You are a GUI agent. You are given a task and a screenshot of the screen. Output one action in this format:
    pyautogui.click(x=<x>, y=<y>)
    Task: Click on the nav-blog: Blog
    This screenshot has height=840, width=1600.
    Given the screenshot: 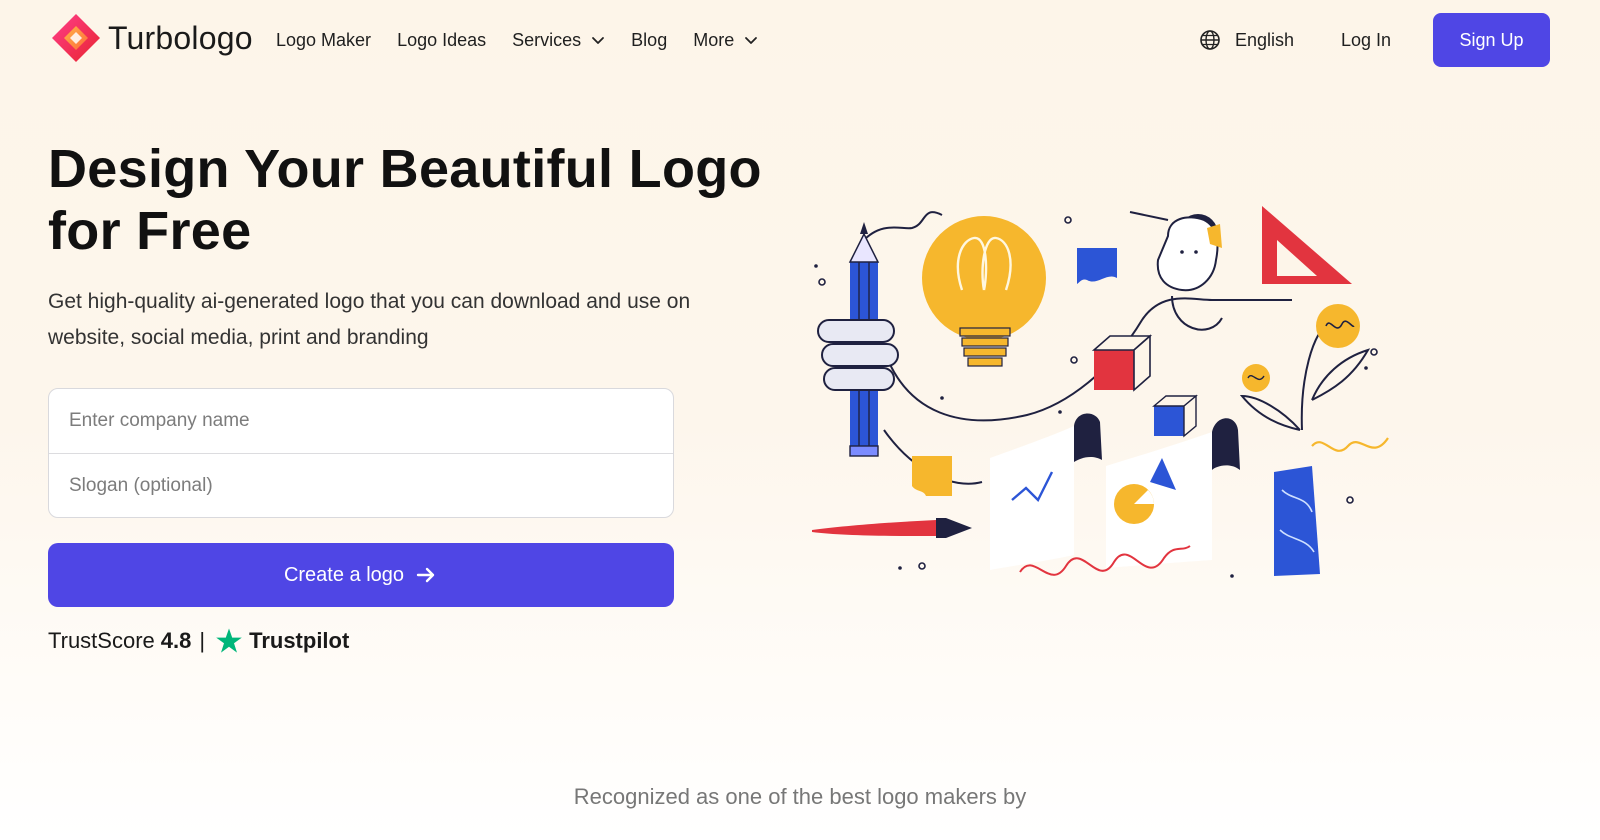 What is the action you would take?
    pyautogui.click(x=649, y=40)
    